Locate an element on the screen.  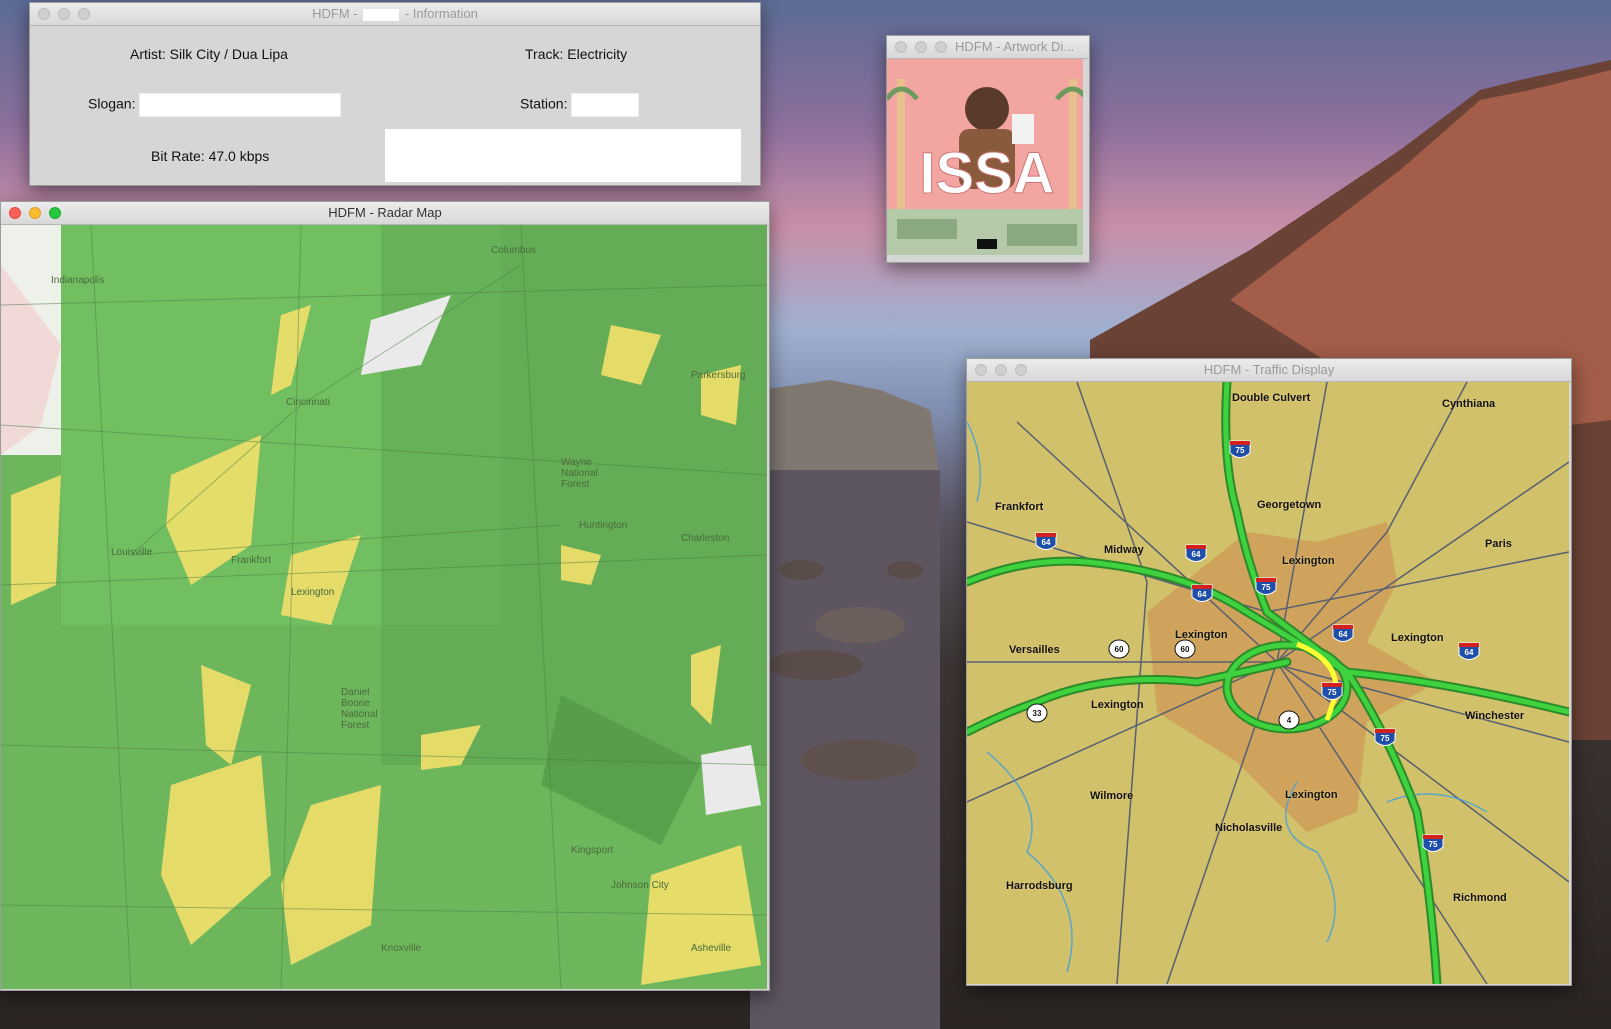
place-label: Kingsport is located at coordinates (592, 850).